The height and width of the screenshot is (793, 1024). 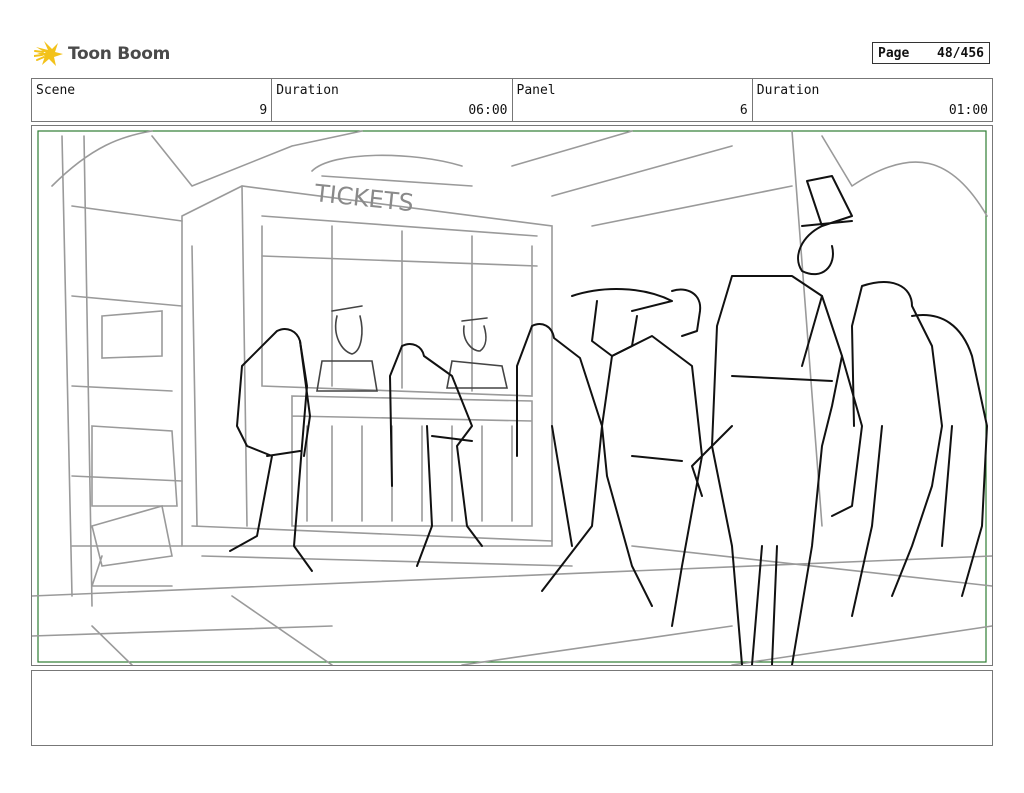 What do you see at coordinates (931, 53) in the screenshot?
I see `page-indicator: Page 48/456` at bounding box center [931, 53].